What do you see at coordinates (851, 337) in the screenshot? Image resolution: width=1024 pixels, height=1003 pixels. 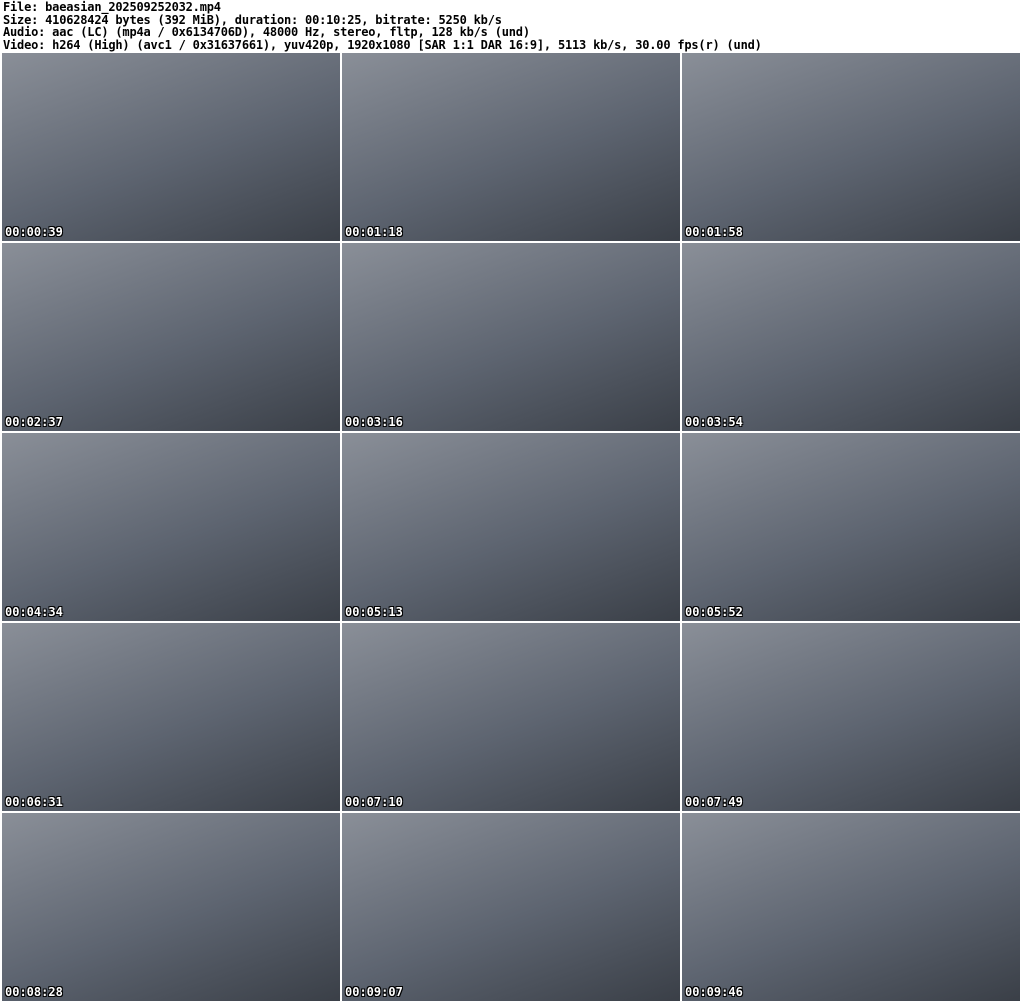 I see `video-thumbnail: 00:03:54` at bounding box center [851, 337].